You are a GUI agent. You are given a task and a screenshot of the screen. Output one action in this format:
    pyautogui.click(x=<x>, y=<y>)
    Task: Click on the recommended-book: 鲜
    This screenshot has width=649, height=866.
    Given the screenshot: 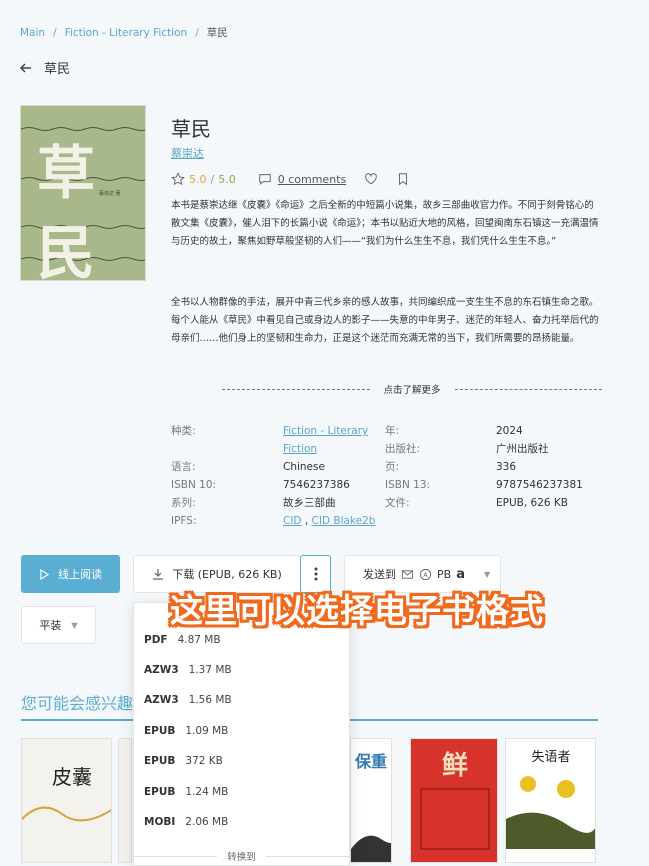 What is the action you would take?
    pyautogui.click(x=454, y=800)
    